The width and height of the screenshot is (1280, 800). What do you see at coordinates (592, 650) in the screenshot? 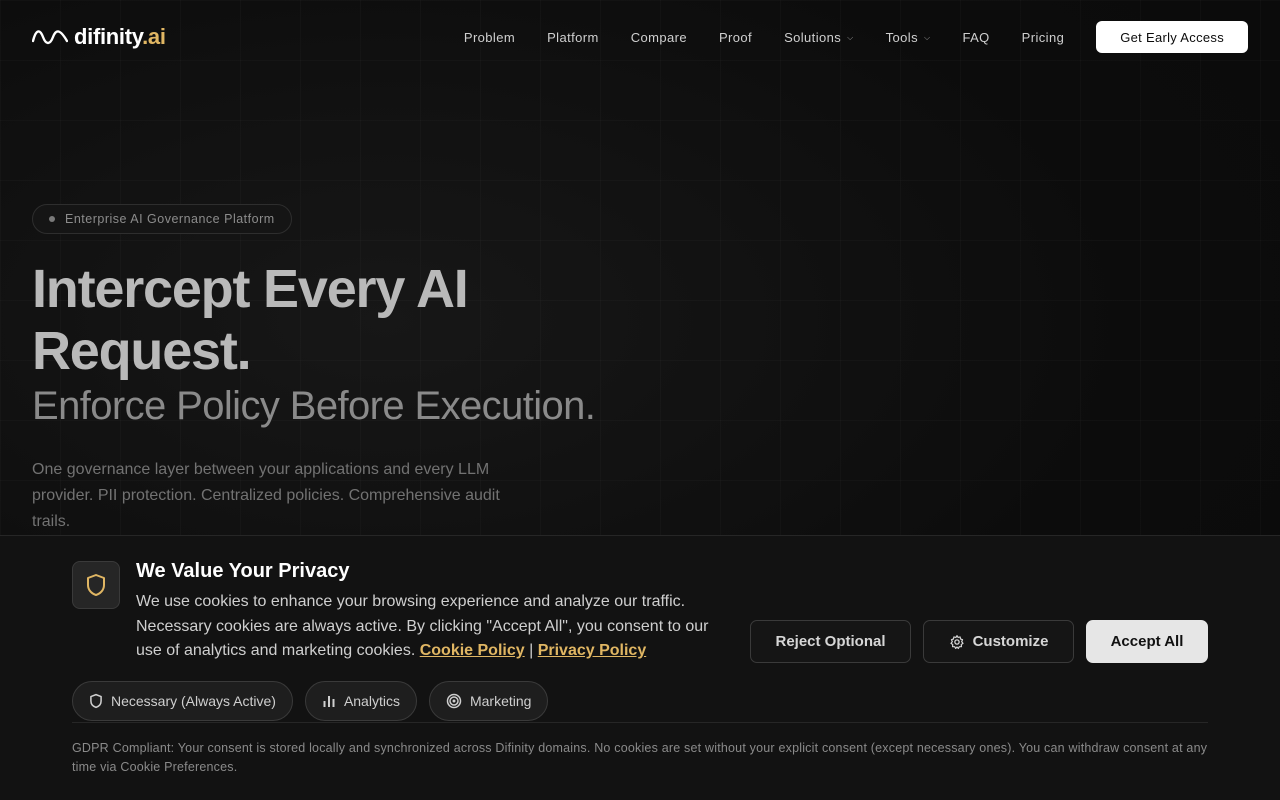
I see `privacy-policy-link: Privacy Policy` at bounding box center [592, 650].